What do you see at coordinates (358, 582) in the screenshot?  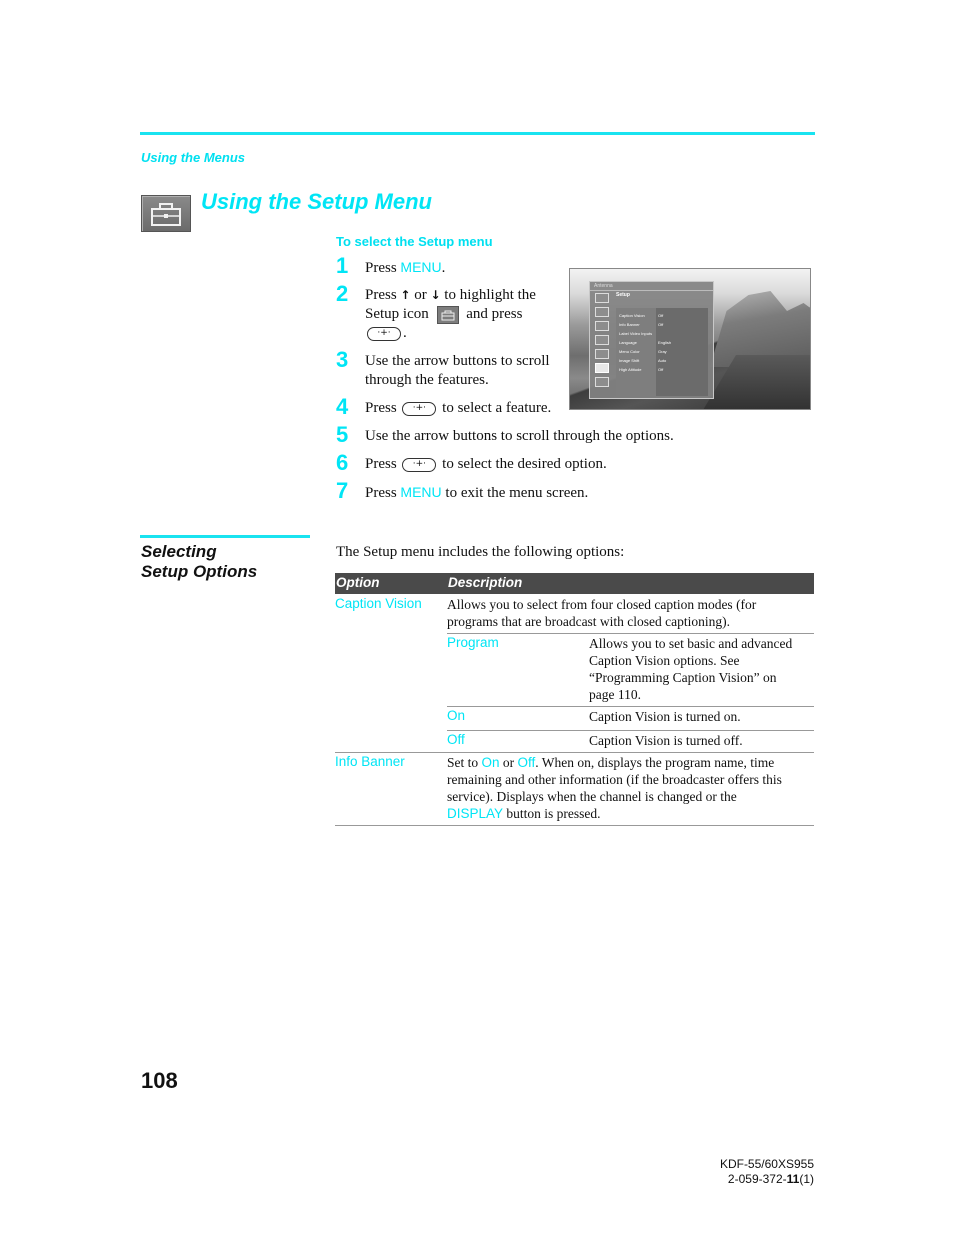 I see `column-header-option: Option` at bounding box center [358, 582].